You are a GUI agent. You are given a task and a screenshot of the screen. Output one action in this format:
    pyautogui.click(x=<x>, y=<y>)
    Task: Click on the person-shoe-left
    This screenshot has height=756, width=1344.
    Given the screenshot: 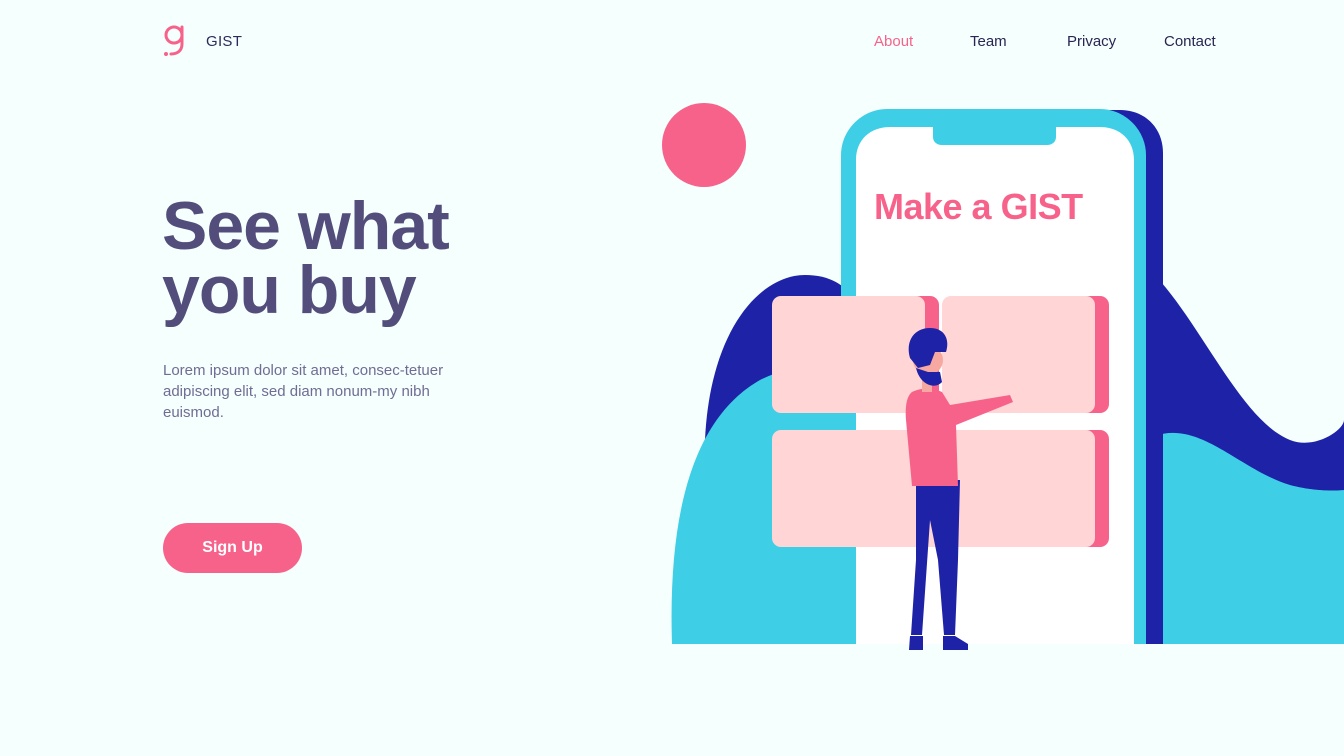 What is the action you would take?
    pyautogui.click(x=916, y=643)
    